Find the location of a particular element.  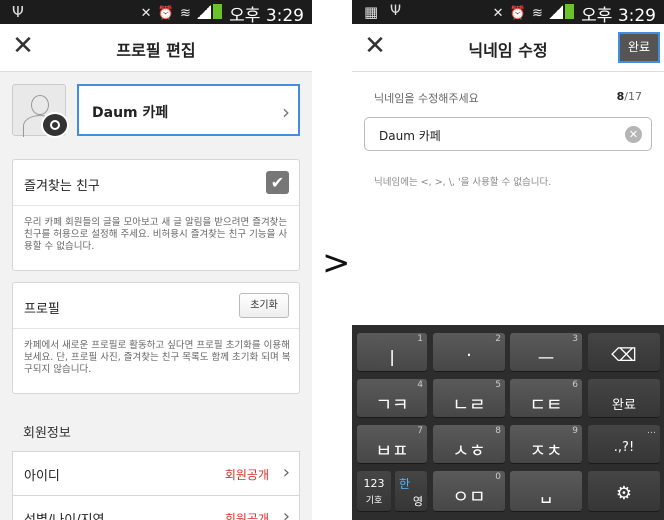

char-count-max: /17 is located at coordinates (633, 96).